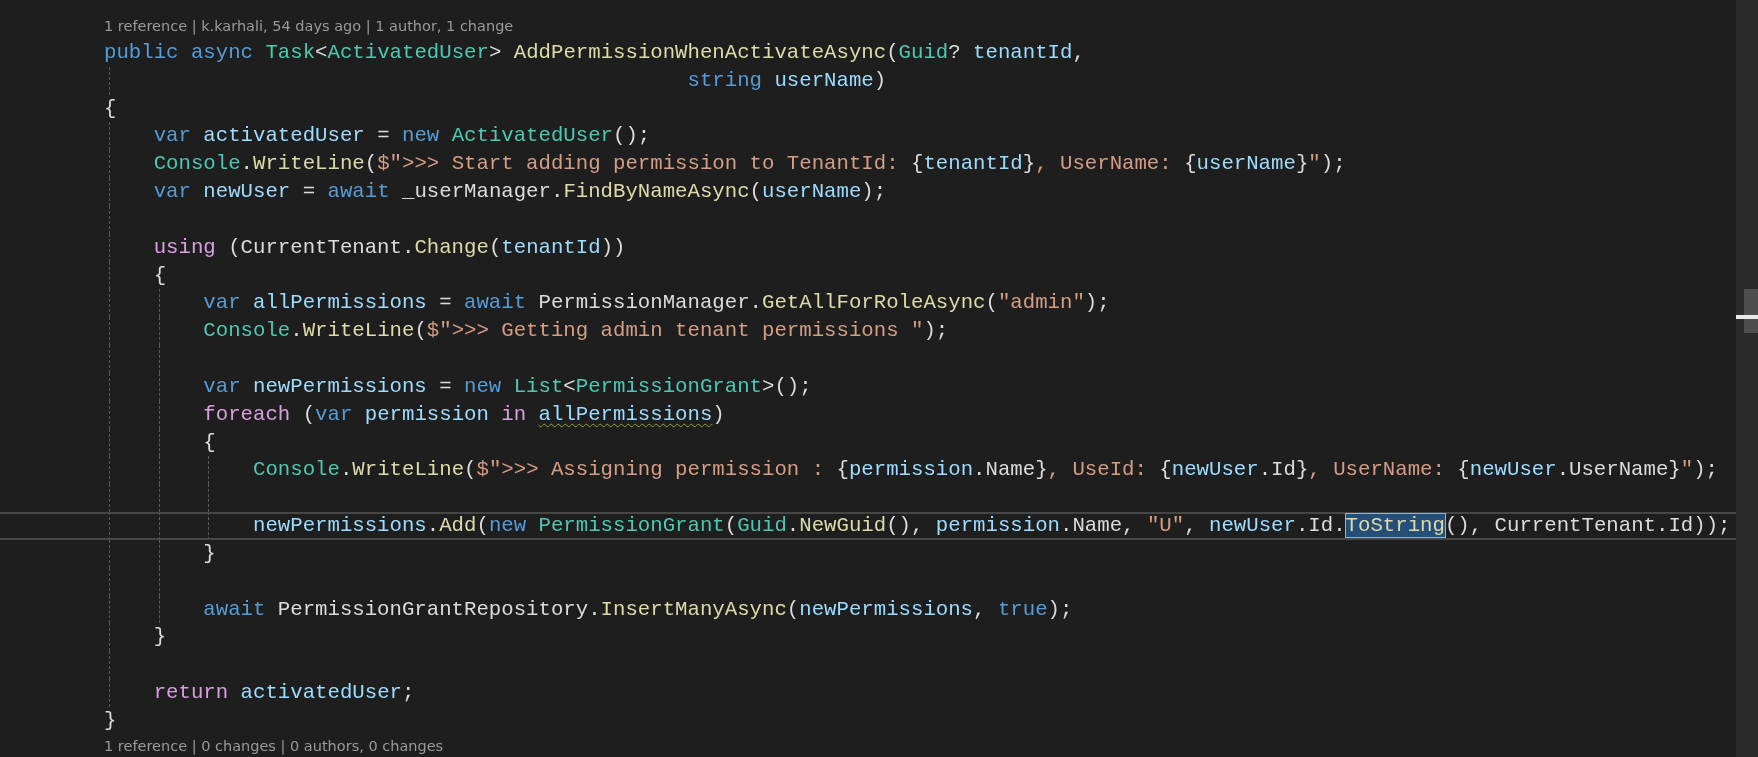  I want to click on code-line: using (CurrentTenant.Change(tenantId)), so click(389, 247).